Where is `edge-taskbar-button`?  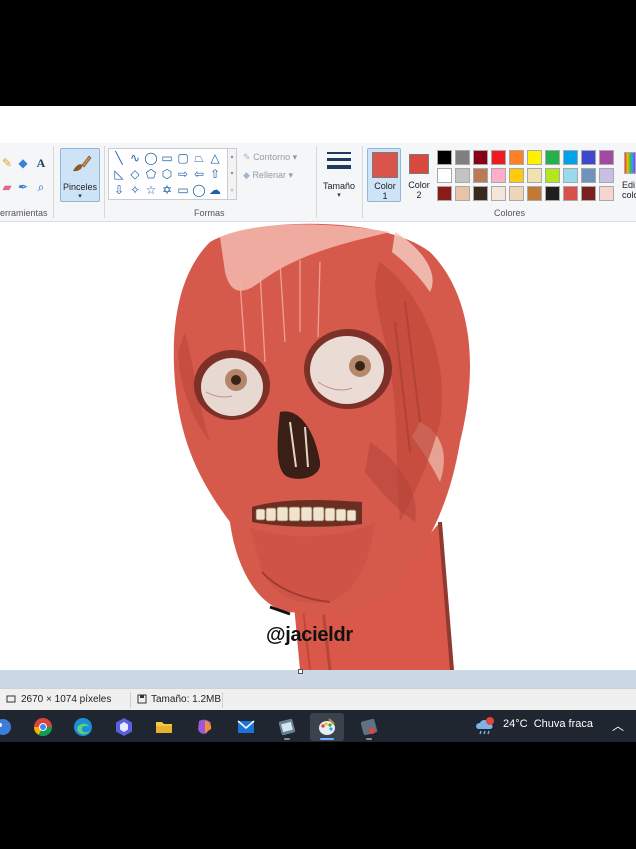 edge-taskbar-button is located at coordinates (83, 727).